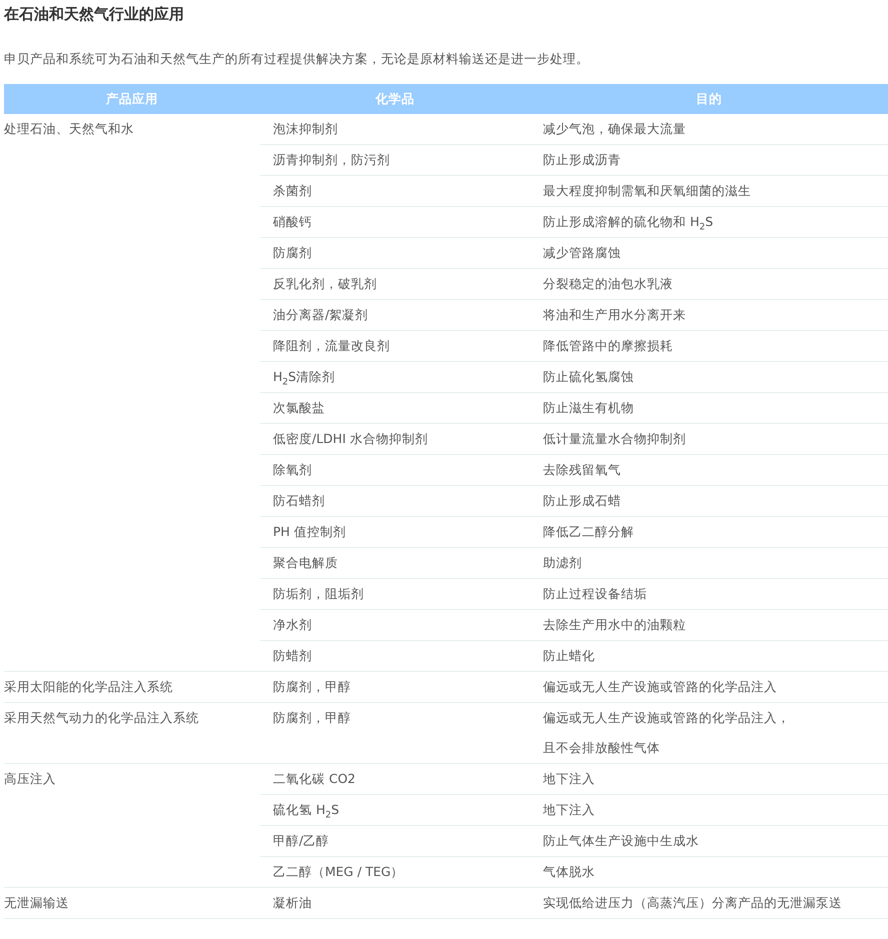 This screenshot has width=888, height=939. Describe the element at coordinates (709, 160) in the screenshot. I see `purpose-cell: 防止形成沥青` at that location.